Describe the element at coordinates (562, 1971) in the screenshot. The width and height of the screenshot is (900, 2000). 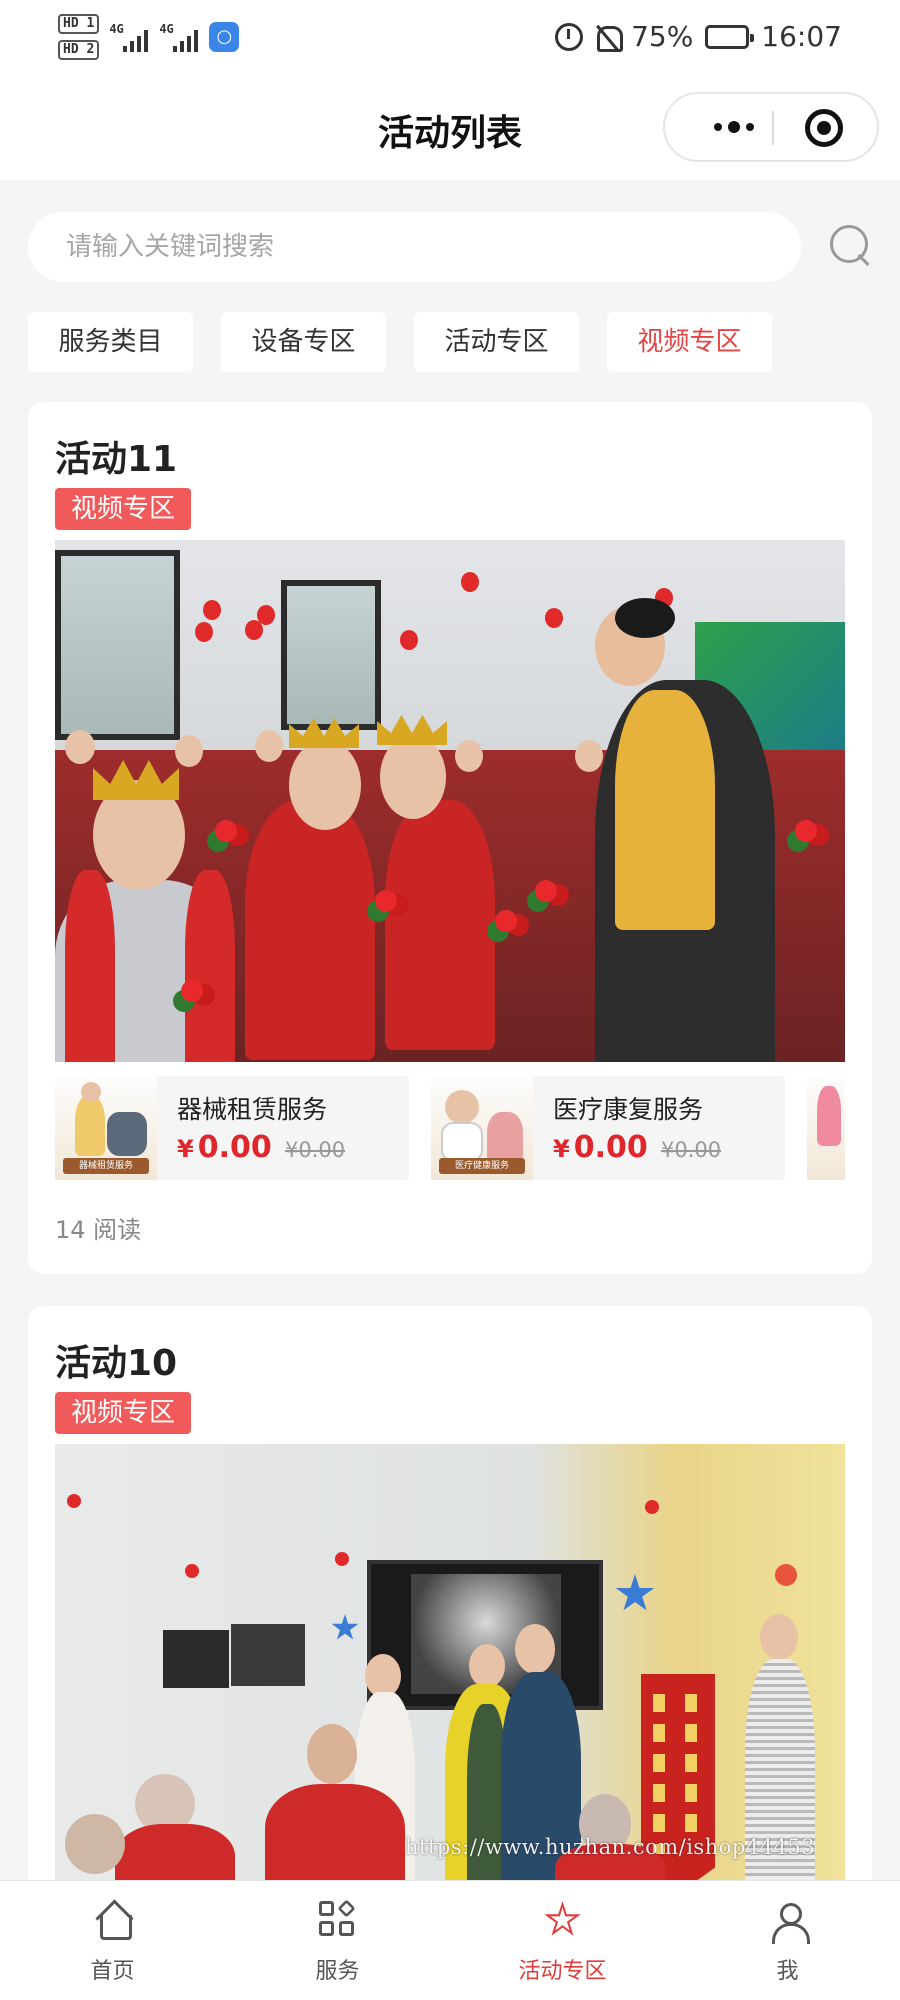
I see `tabbar-label: 活动专区` at that location.